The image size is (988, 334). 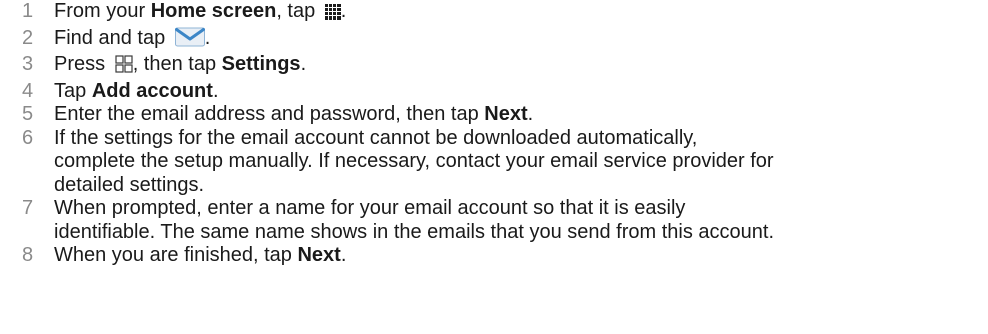 What do you see at coordinates (28, 37) in the screenshot?
I see `step-number: 2` at bounding box center [28, 37].